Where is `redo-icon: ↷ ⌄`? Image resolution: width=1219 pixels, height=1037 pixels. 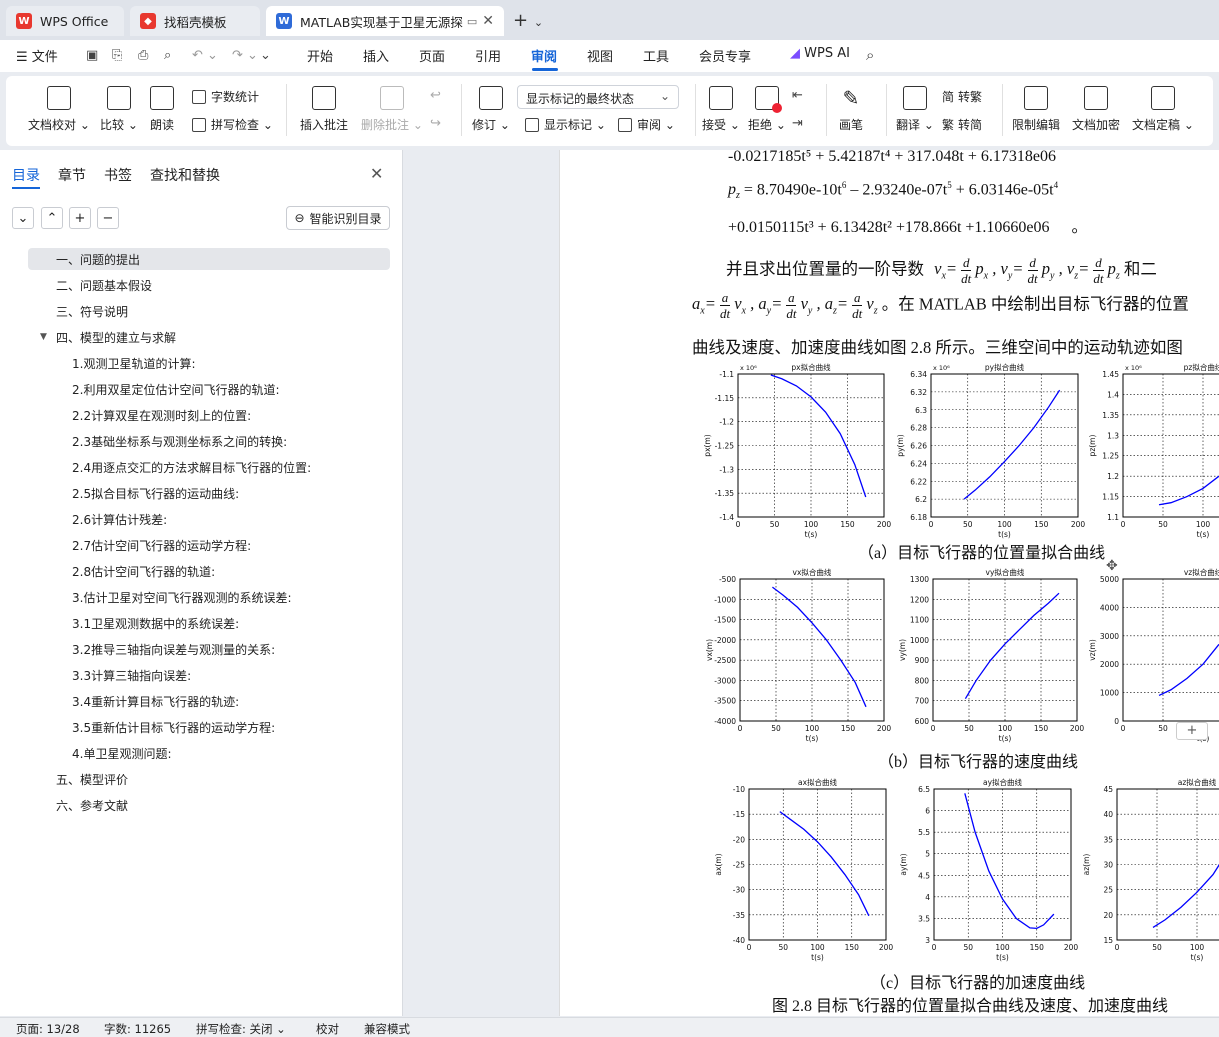
redo-icon: ↷ ⌄ is located at coordinates (245, 55).